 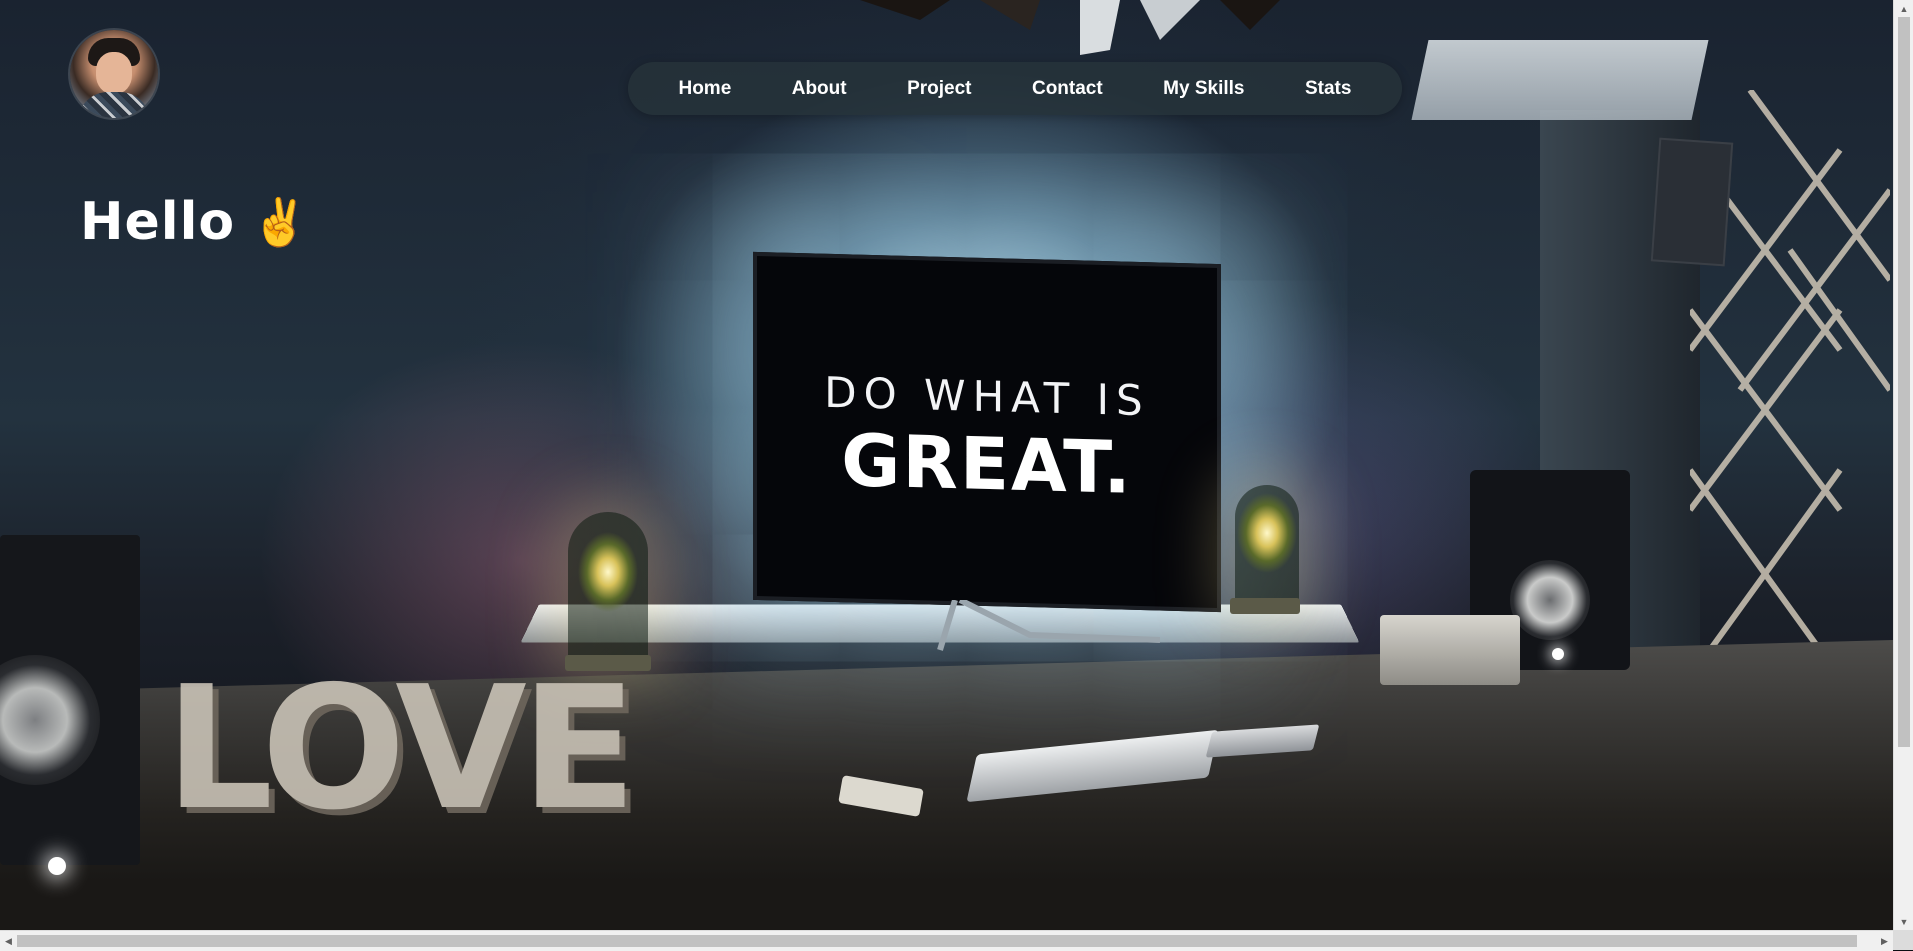 What do you see at coordinates (1203, 89) in the screenshot?
I see `nav-my-skills: My Skills` at bounding box center [1203, 89].